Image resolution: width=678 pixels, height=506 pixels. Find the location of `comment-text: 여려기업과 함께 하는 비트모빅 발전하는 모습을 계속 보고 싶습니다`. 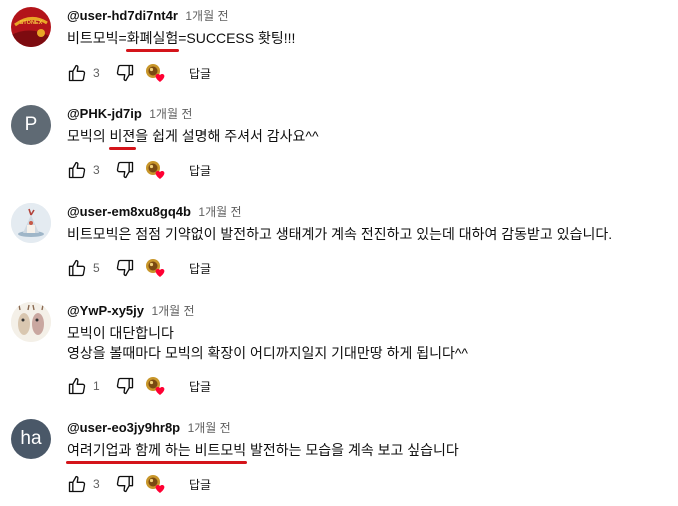

comment-text: 여려기업과 함께 하는 비트모빅 발전하는 모습을 계속 보고 싶습니다 is located at coordinates (371, 452).